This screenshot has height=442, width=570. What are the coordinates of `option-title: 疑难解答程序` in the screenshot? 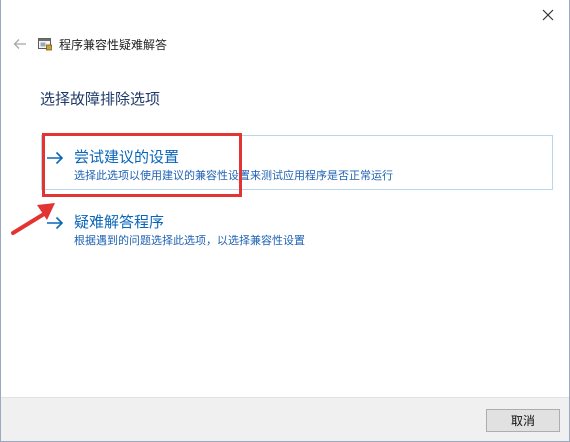 It's located at (119, 222).